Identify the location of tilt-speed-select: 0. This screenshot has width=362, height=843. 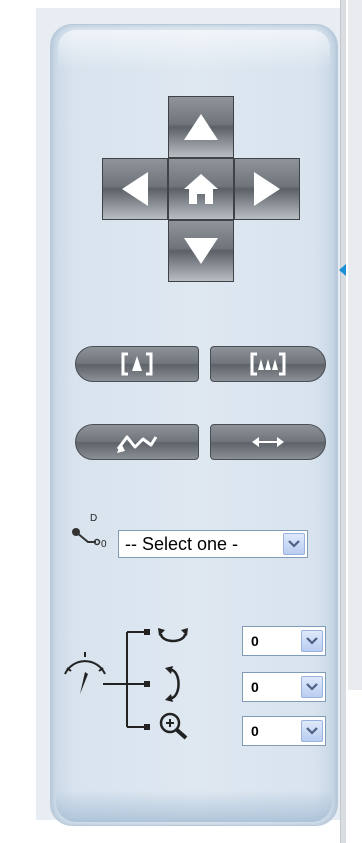
(284, 687).